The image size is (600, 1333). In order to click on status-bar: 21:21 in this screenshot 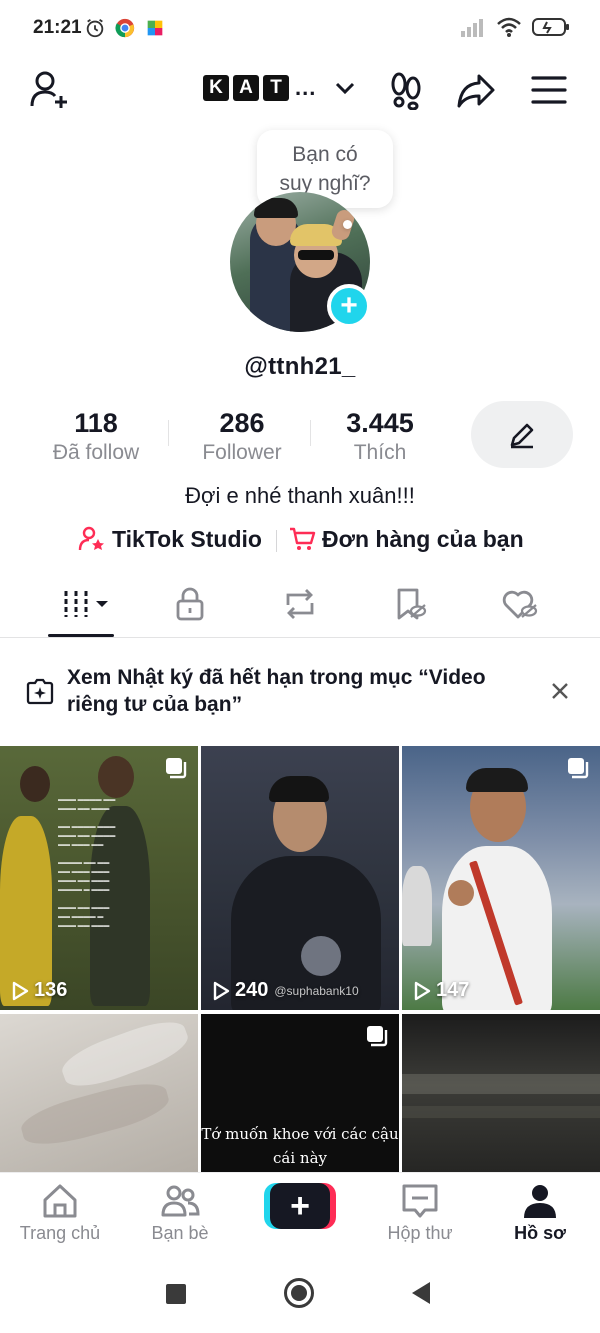, I will do `click(300, 29)`.